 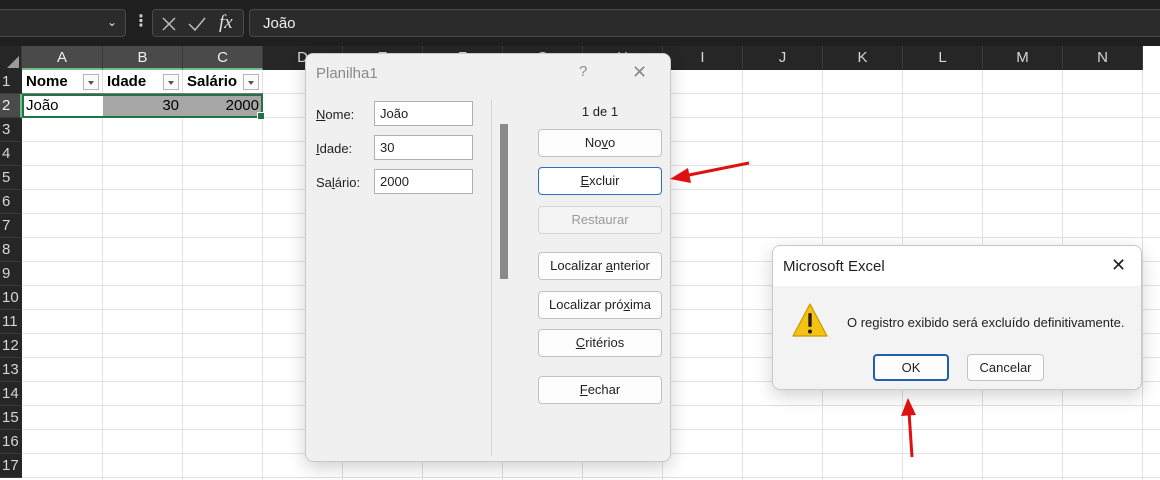 What do you see at coordinates (338, 182) in the screenshot?
I see `field-label-salario: Salário:` at bounding box center [338, 182].